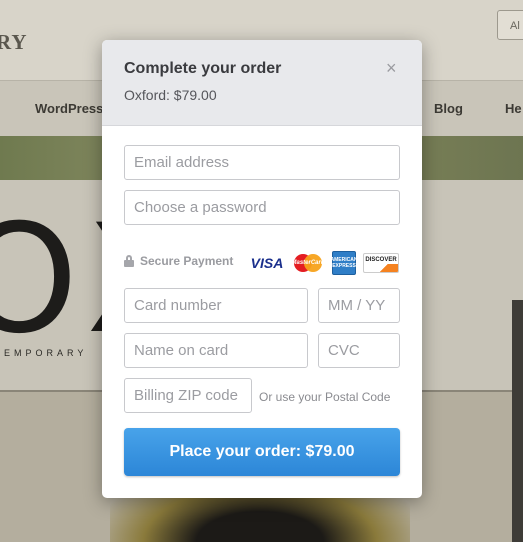  Describe the element at coordinates (513, 108) in the screenshot. I see `bg-nav-item: He` at that location.